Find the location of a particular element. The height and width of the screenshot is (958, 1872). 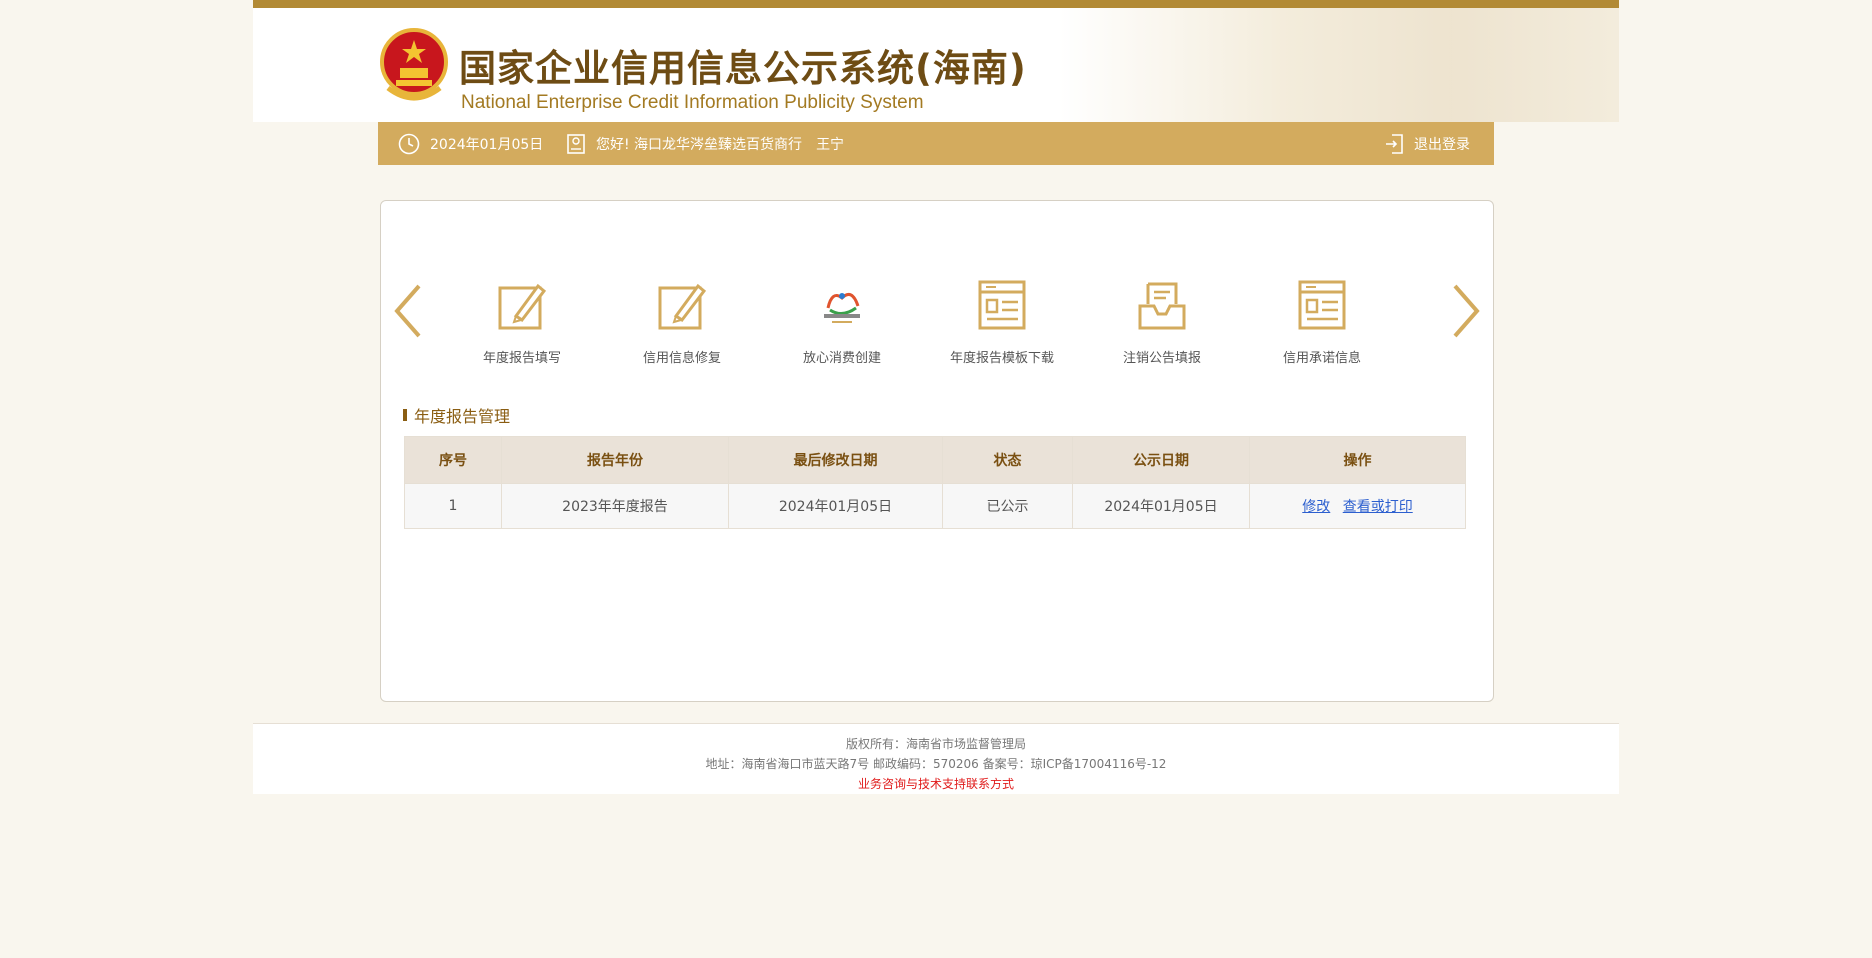

user-item: 您好! 海口龙华涔垒臻选百货商行 王宁 is located at coordinates (705, 143).